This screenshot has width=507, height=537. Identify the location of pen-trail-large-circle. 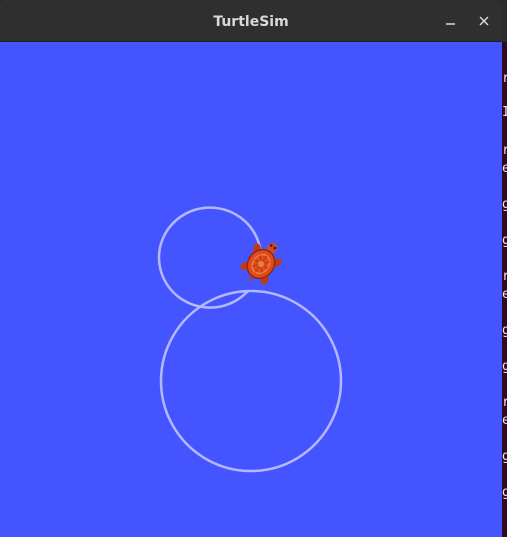
(251, 381).